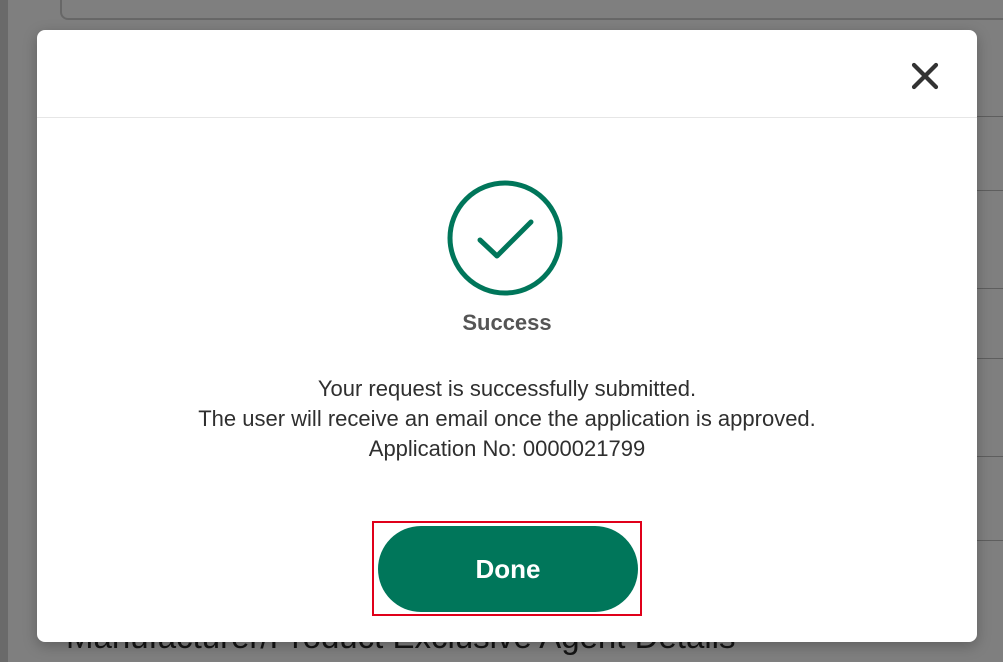  I want to click on done-button-highlight: Done, so click(507, 568).